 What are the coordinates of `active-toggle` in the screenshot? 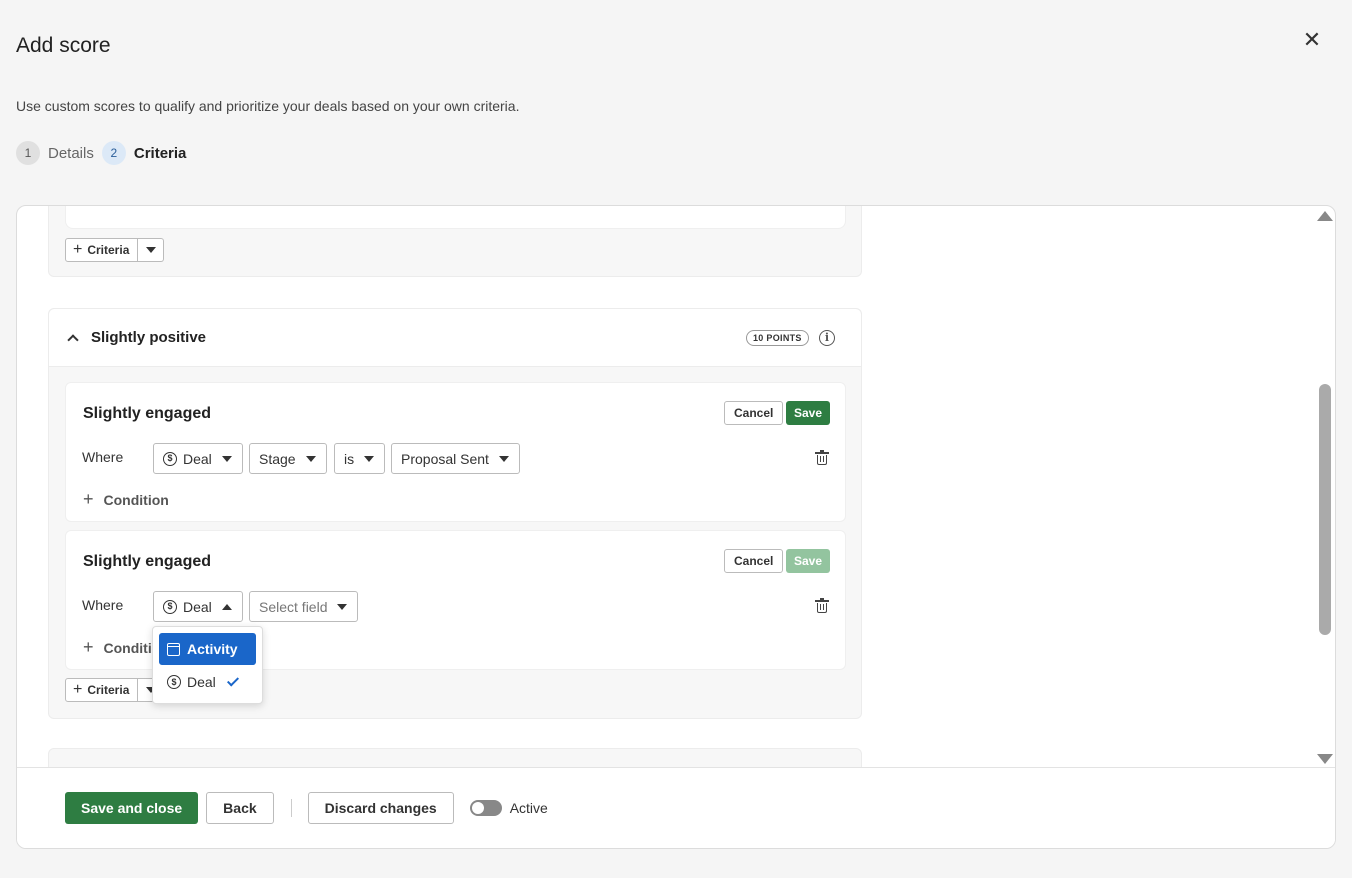 It's located at (485, 808).